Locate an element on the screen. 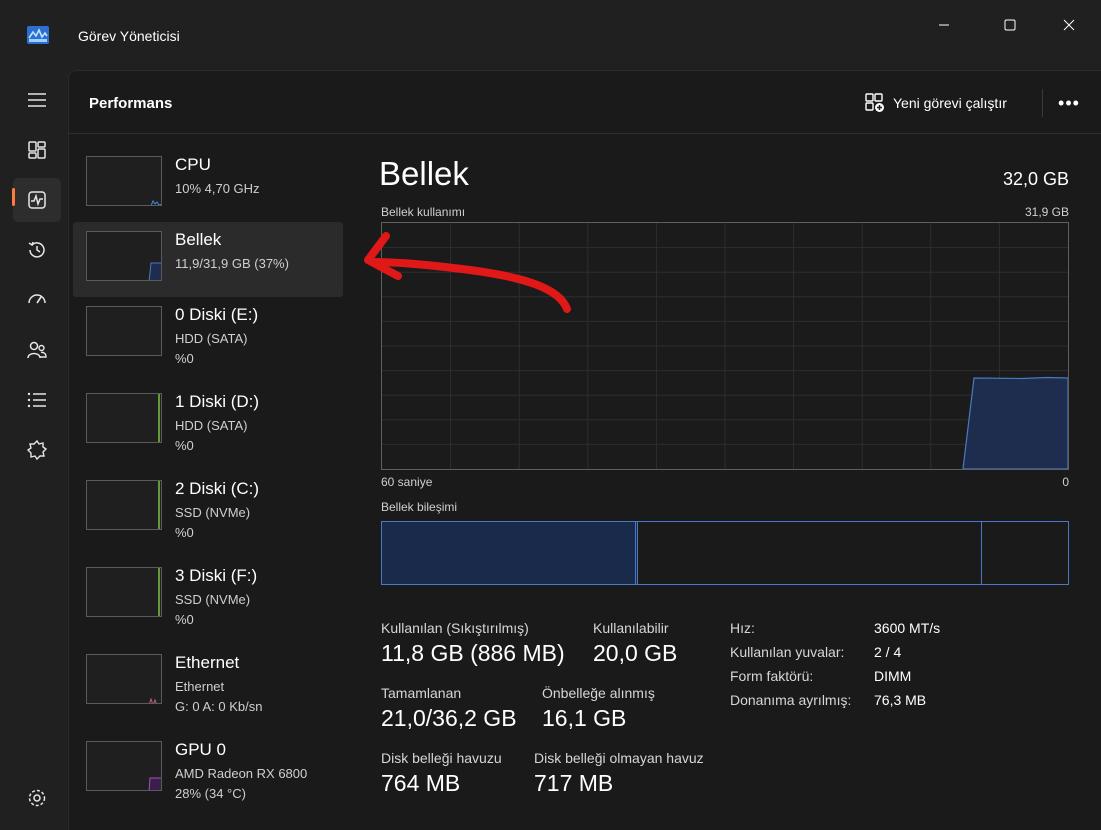 Image resolution: width=1101 pixels, height=830 pixels. nav-users is located at coordinates (37, 350).